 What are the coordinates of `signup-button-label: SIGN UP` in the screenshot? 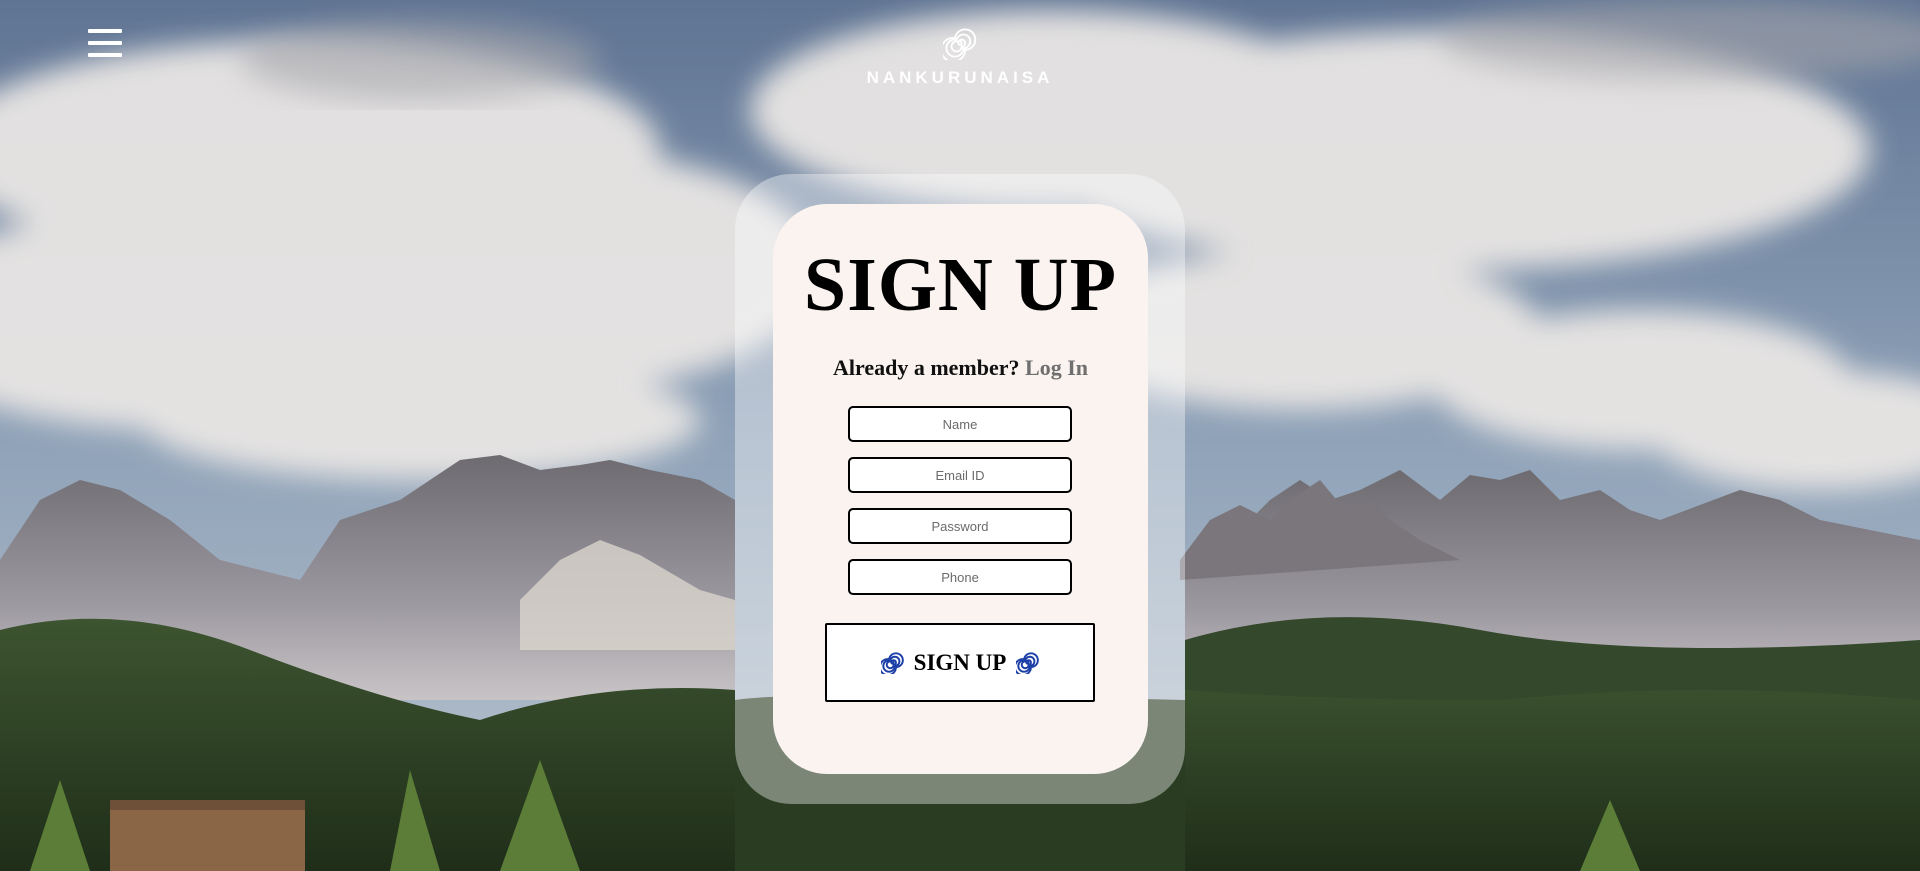 It's located at (960, 662).